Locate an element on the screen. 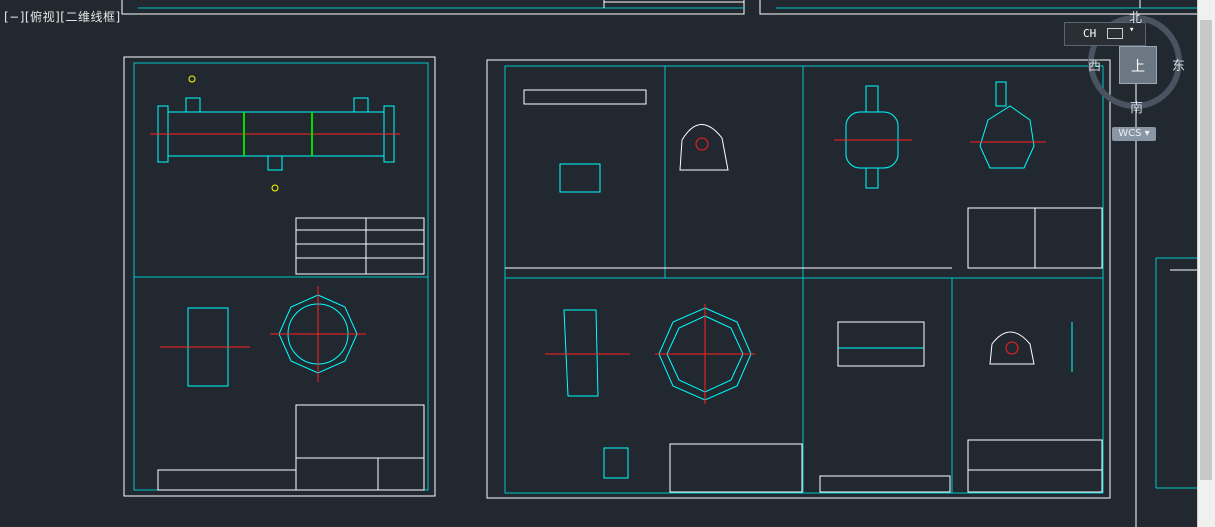 The height and width of the screenshot is (527, 1215). compass-east: 东 is located at coordinates (1178, 64).